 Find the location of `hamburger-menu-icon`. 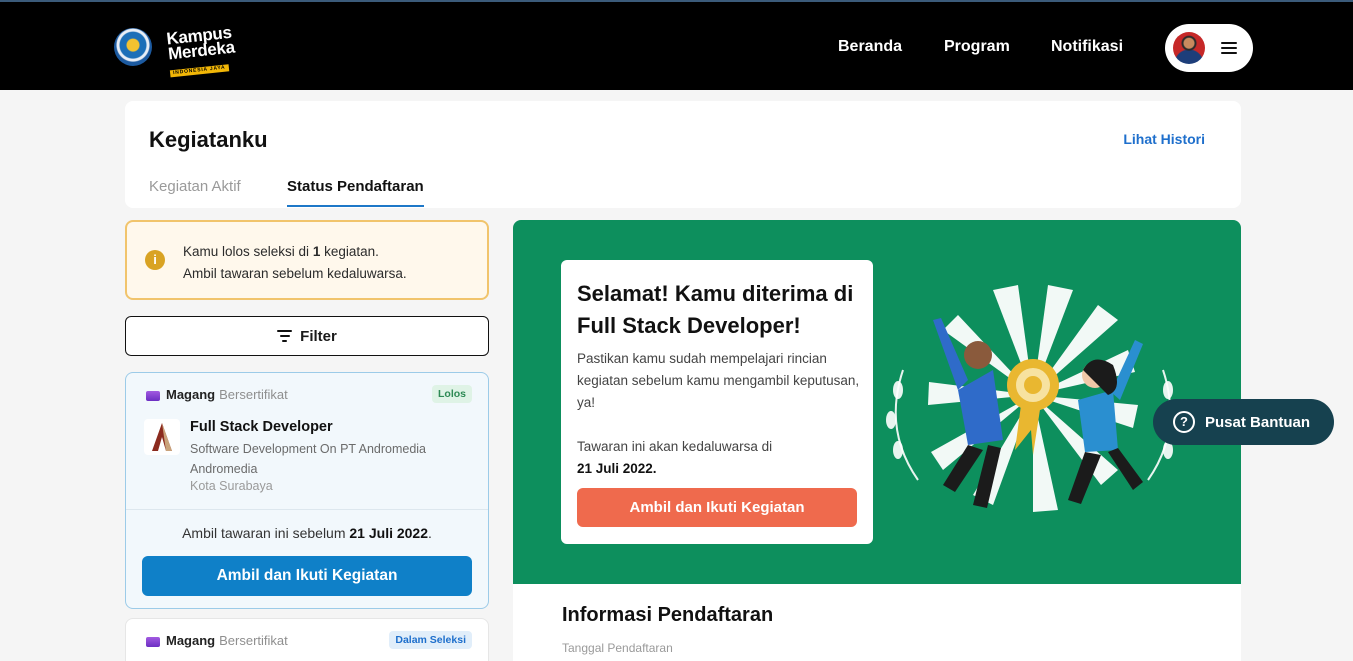

hamburger-menu-icon is located at coordinates (1229, 48).